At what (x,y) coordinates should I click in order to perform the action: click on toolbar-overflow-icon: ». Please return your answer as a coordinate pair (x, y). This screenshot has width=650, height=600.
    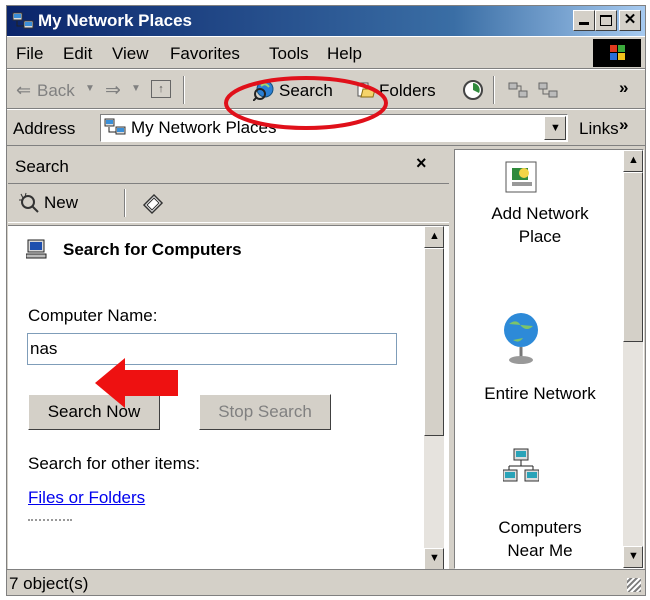
    Looking at the image, I should click on (623, 88).